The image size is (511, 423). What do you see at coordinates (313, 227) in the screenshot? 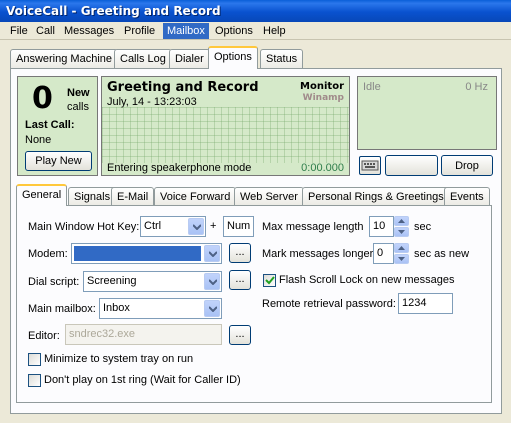
I see `max-message-label: Max message length` at bounding box center [313, 227].